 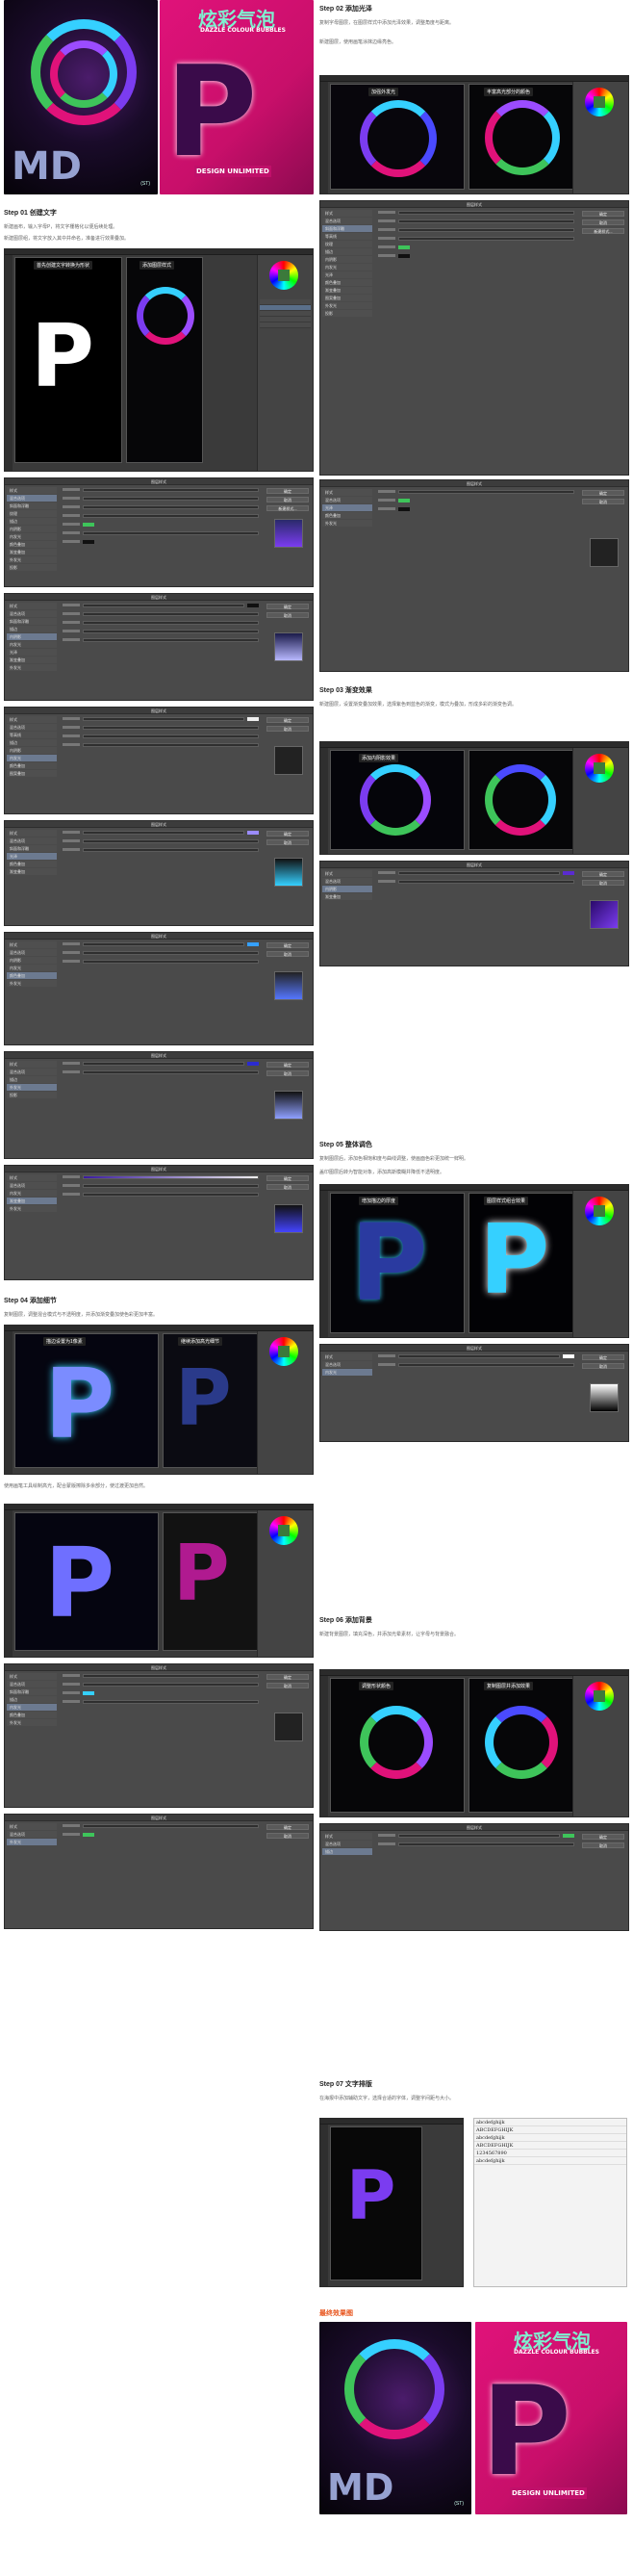 I want to click on dialog-item: 图案叠加, so click(x=347, y=298).